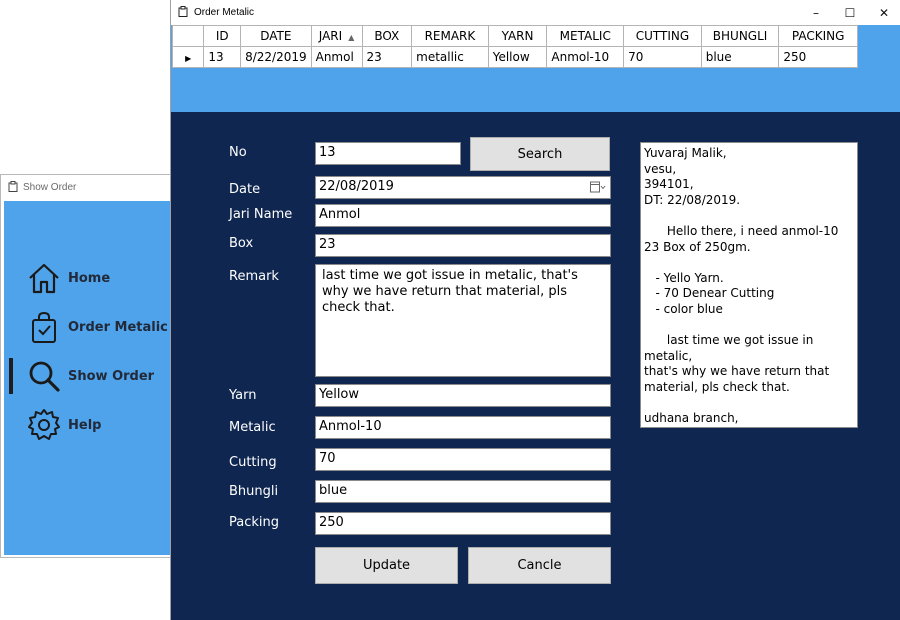 The width and height of the screenshot is (900, 620). Describe the element at coordinates (336, 36) in the screenshot. I see `col-header-jari: JARI ▲` at that location.